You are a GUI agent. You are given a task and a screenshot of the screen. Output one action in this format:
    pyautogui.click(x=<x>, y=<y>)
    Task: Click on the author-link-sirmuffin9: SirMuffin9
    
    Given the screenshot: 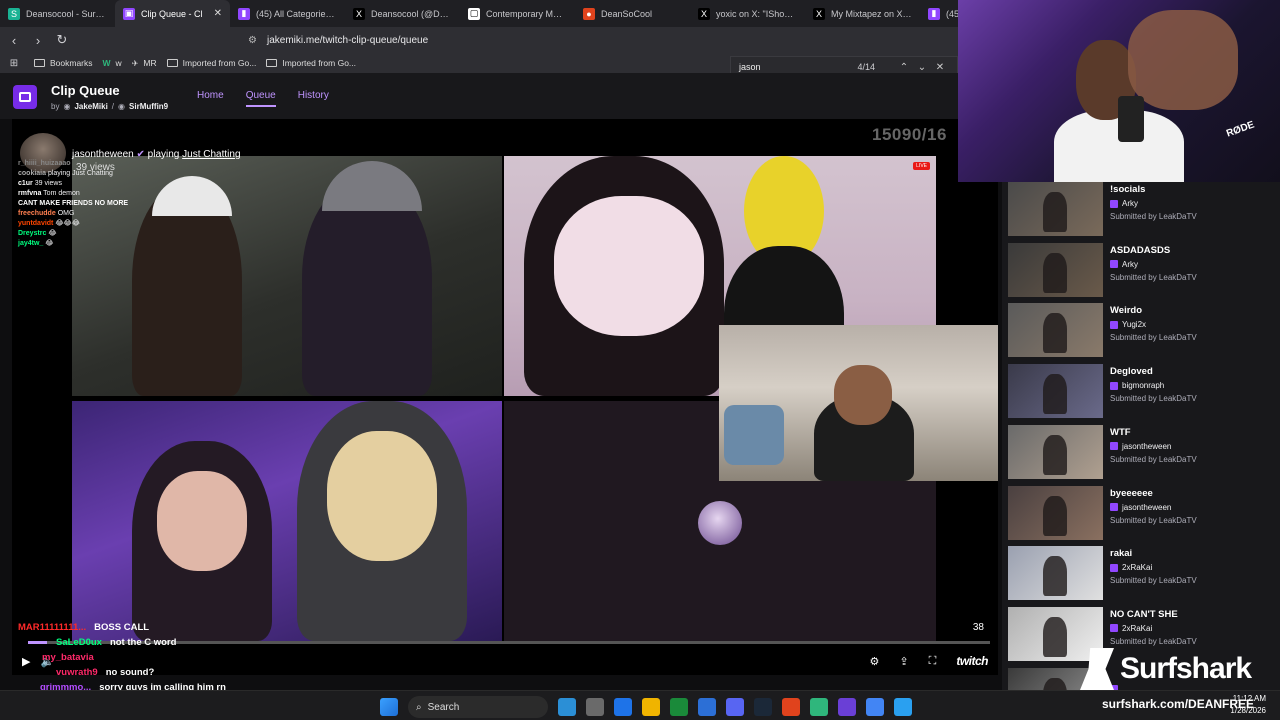 What is the action you would take?
    pyautogui.click(x=148, y=106)
    